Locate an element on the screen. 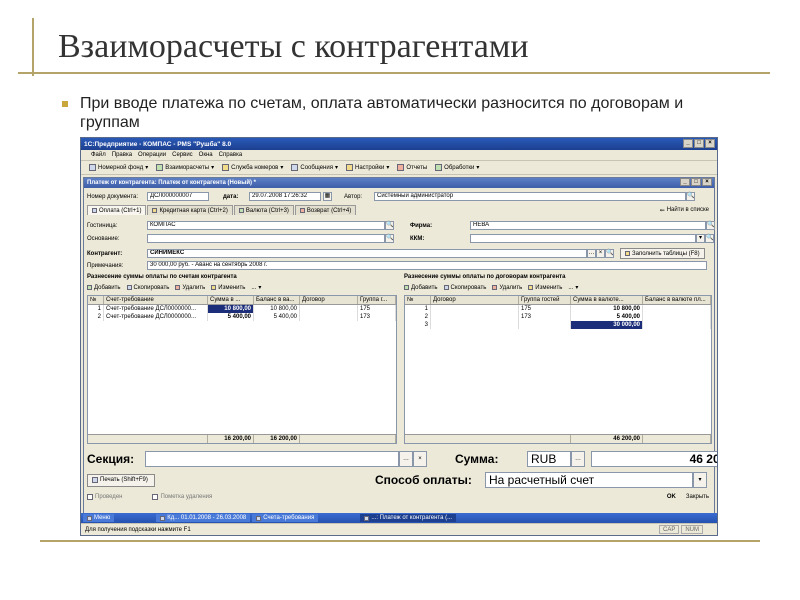  fill-tables-button: Заполнить таблицы (F8) is located at coordinates (662, 253).